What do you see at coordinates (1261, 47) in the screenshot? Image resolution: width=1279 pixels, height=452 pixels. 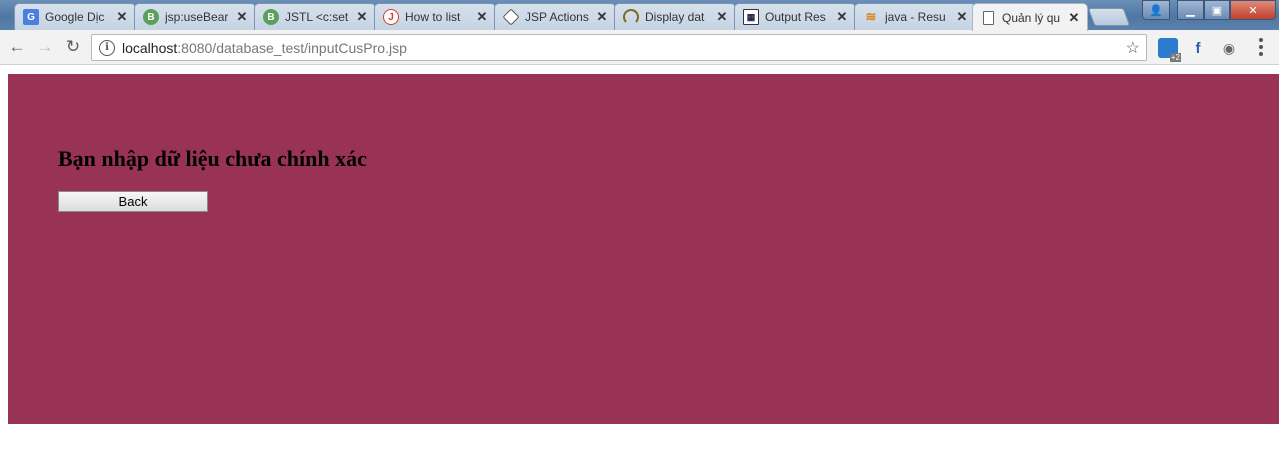 I see `chrome-menu-icon` at bounding box center [1261, 47].